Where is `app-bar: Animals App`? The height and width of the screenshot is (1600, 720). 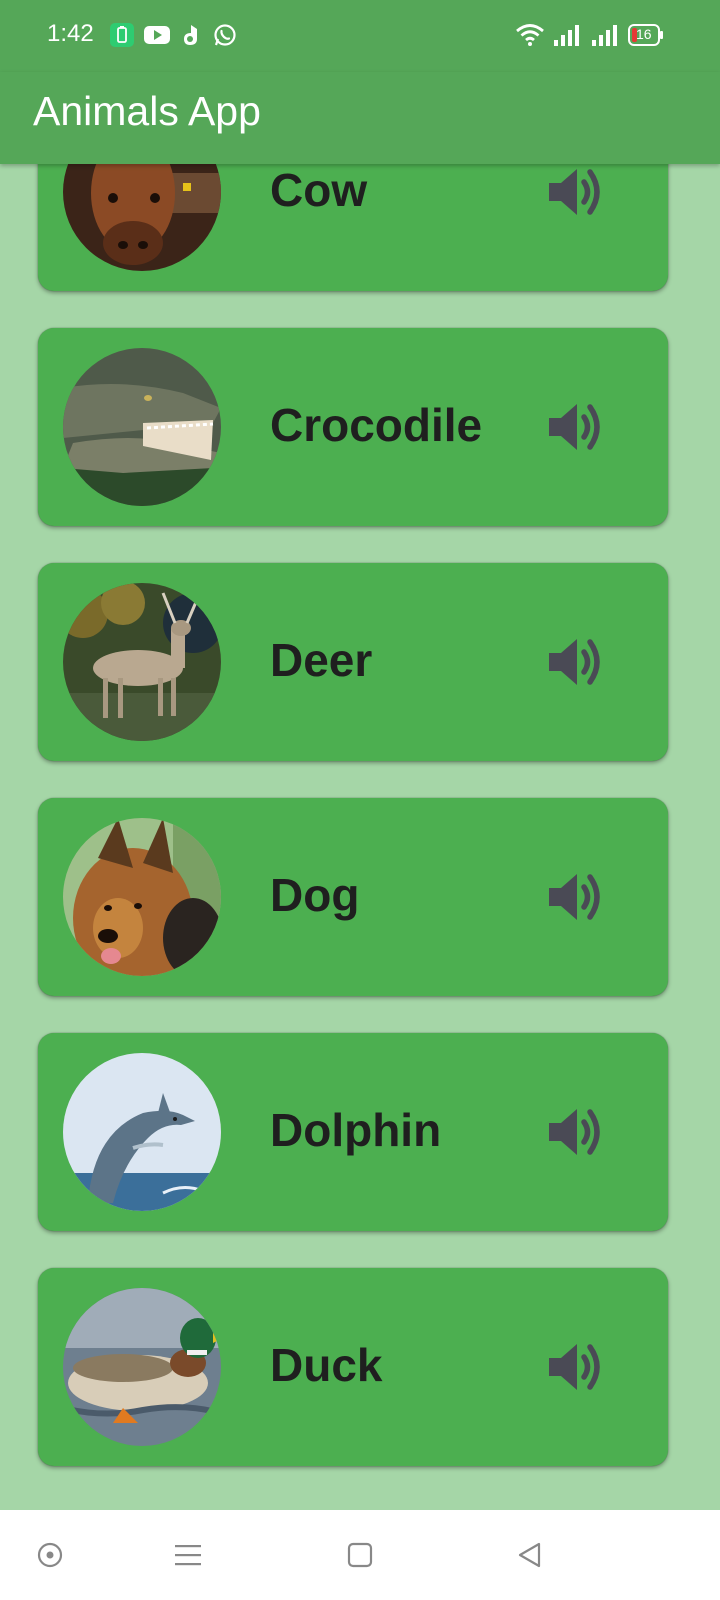
app-bar: Animals App is located at coordinates (360, 118).